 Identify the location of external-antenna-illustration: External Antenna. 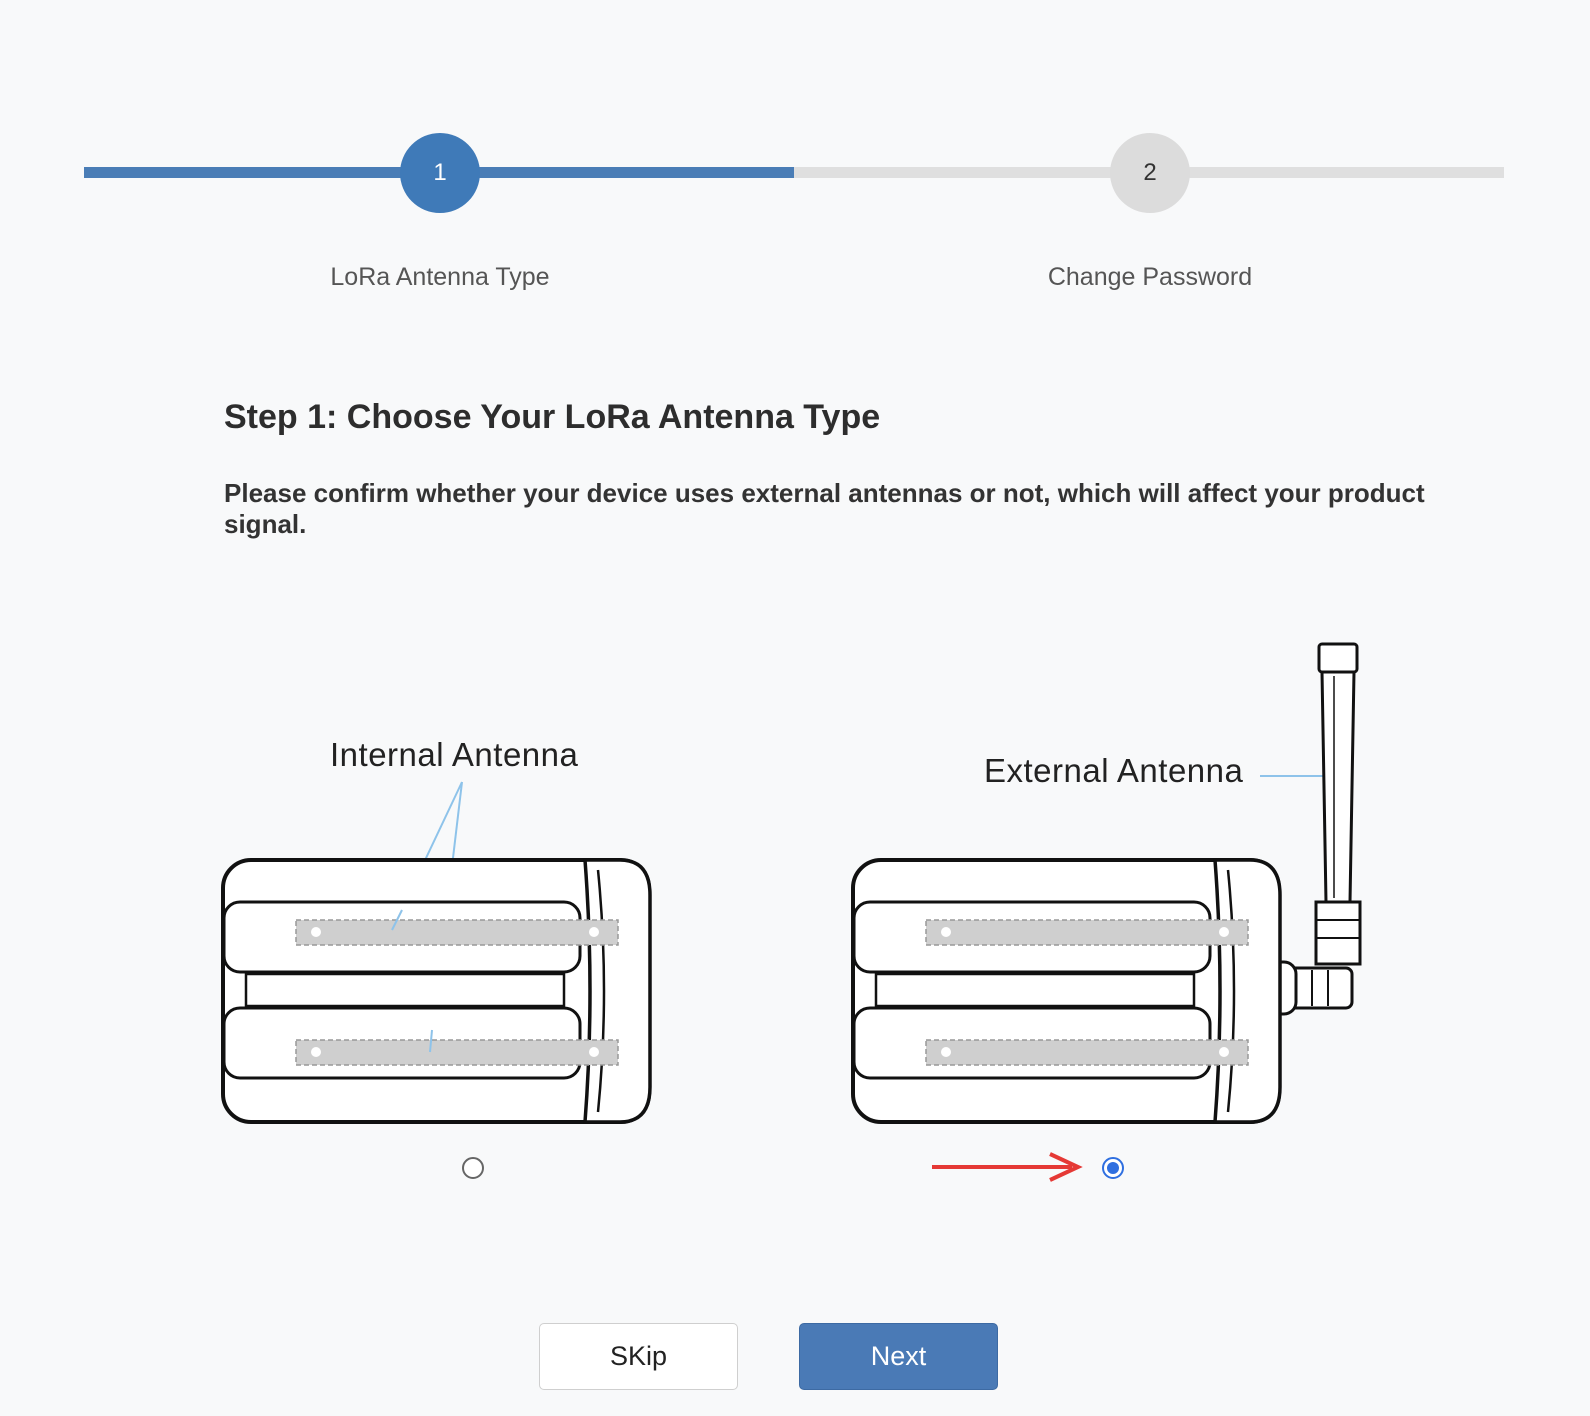
(1110, 890).